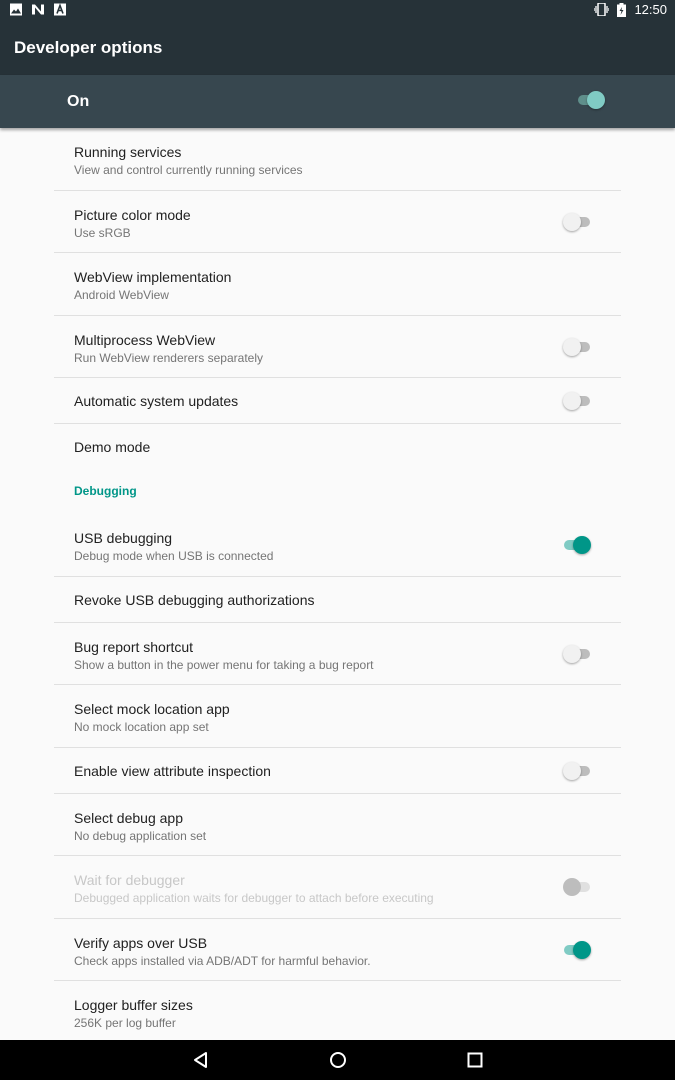  Describe the element at coordinates (337, 284) in the screenshot. I see `pref-webview-implementation: WebView implementation Android WebView` at that location.